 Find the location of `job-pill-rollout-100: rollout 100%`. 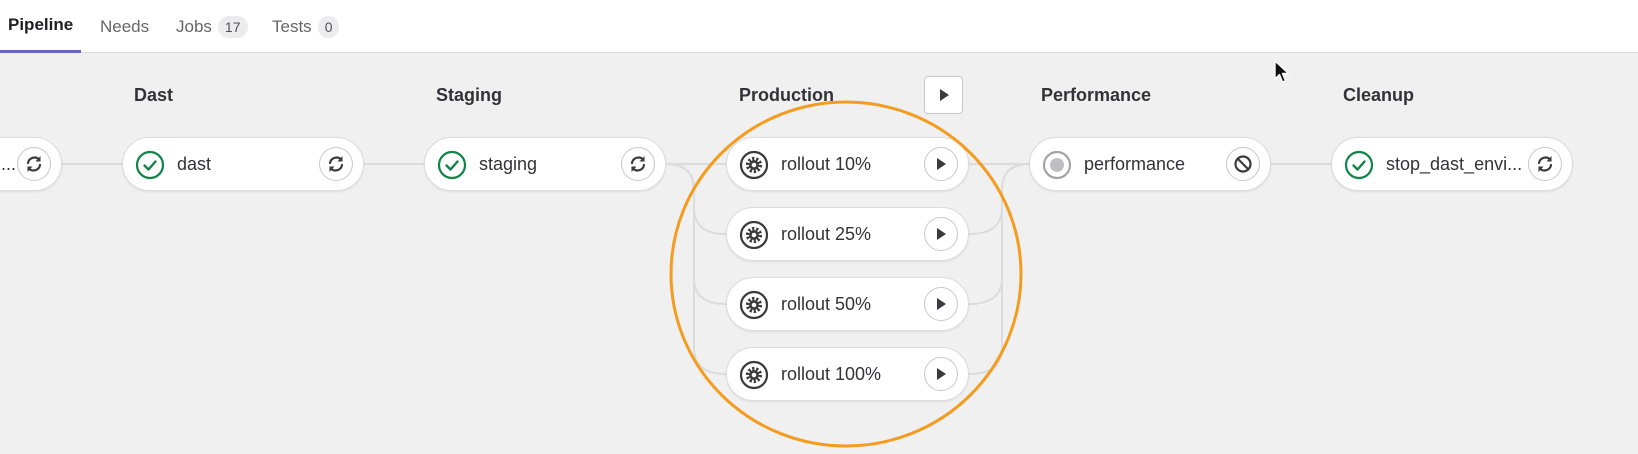

job-pill-rollout-100: rollout 100% is located at coordinates (847, 374).